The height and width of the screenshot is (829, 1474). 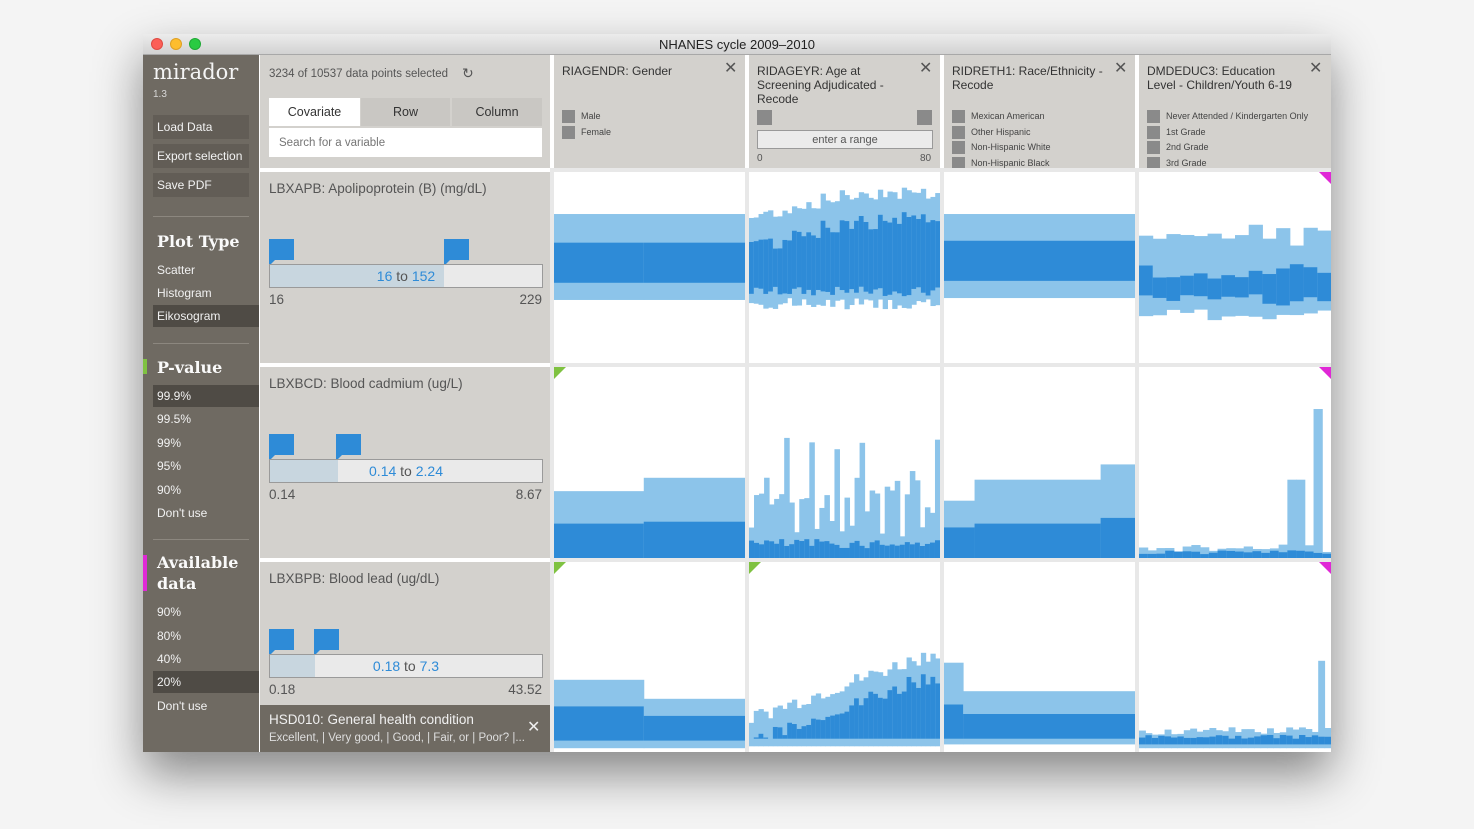 I want to click on available-option-80: 80%, so click(x=206, y=636).